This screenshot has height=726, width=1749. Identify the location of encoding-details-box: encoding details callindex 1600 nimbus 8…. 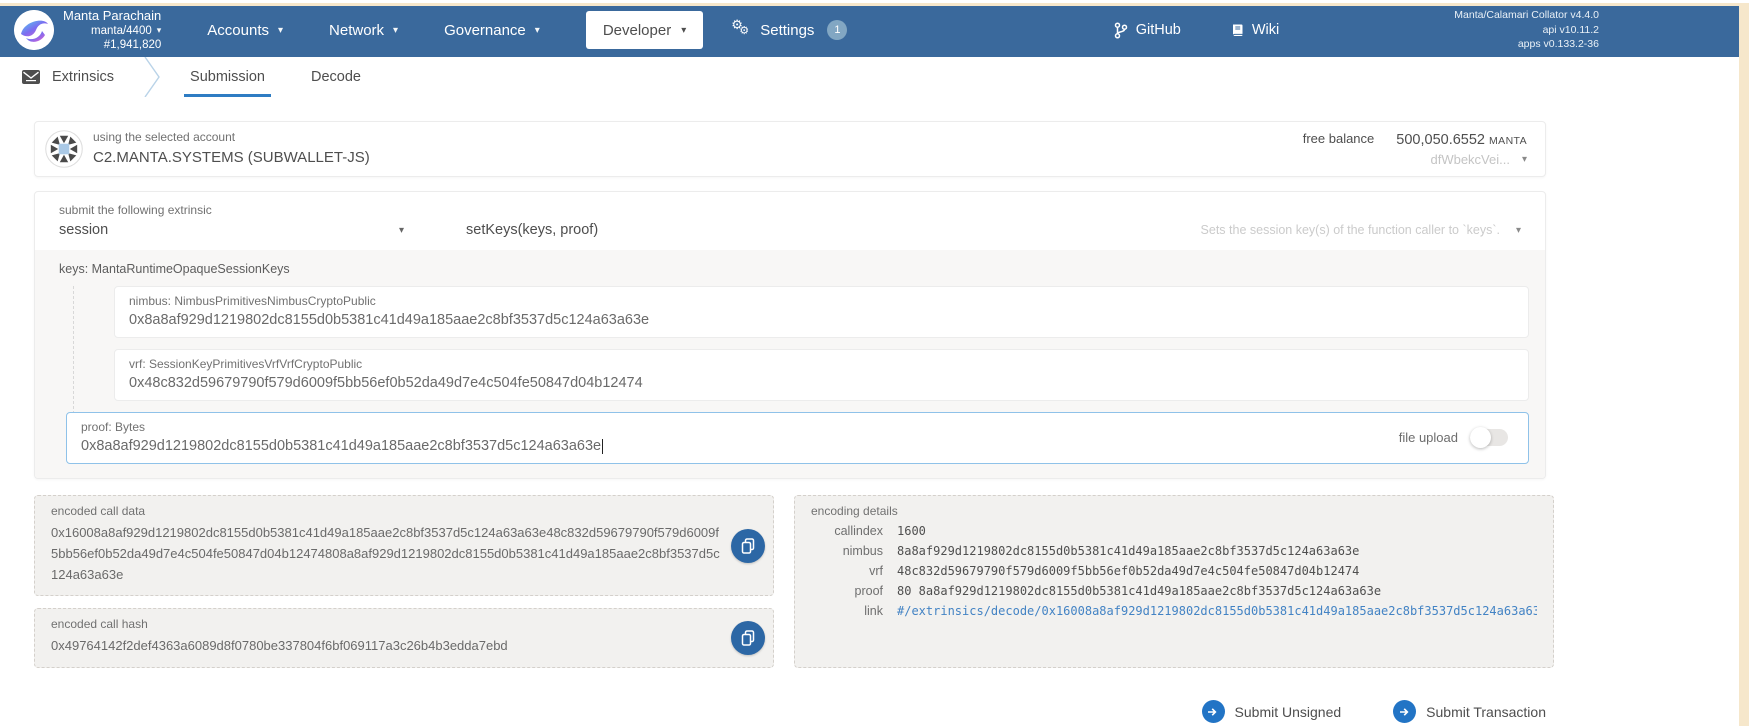
(1174, 582).